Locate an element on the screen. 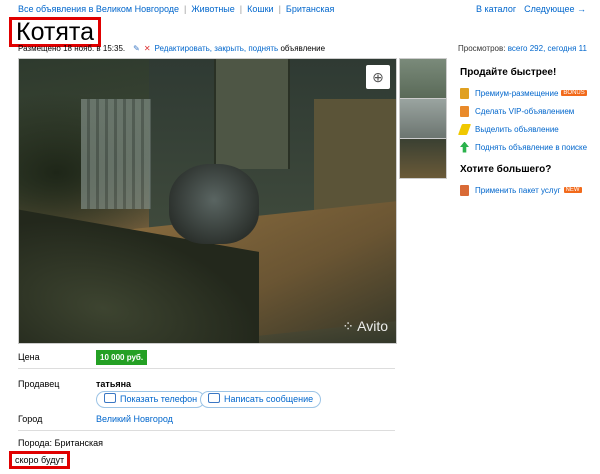 The image size is (600, 474). views-label: Просмотров: is located at coordinates (482, 48).